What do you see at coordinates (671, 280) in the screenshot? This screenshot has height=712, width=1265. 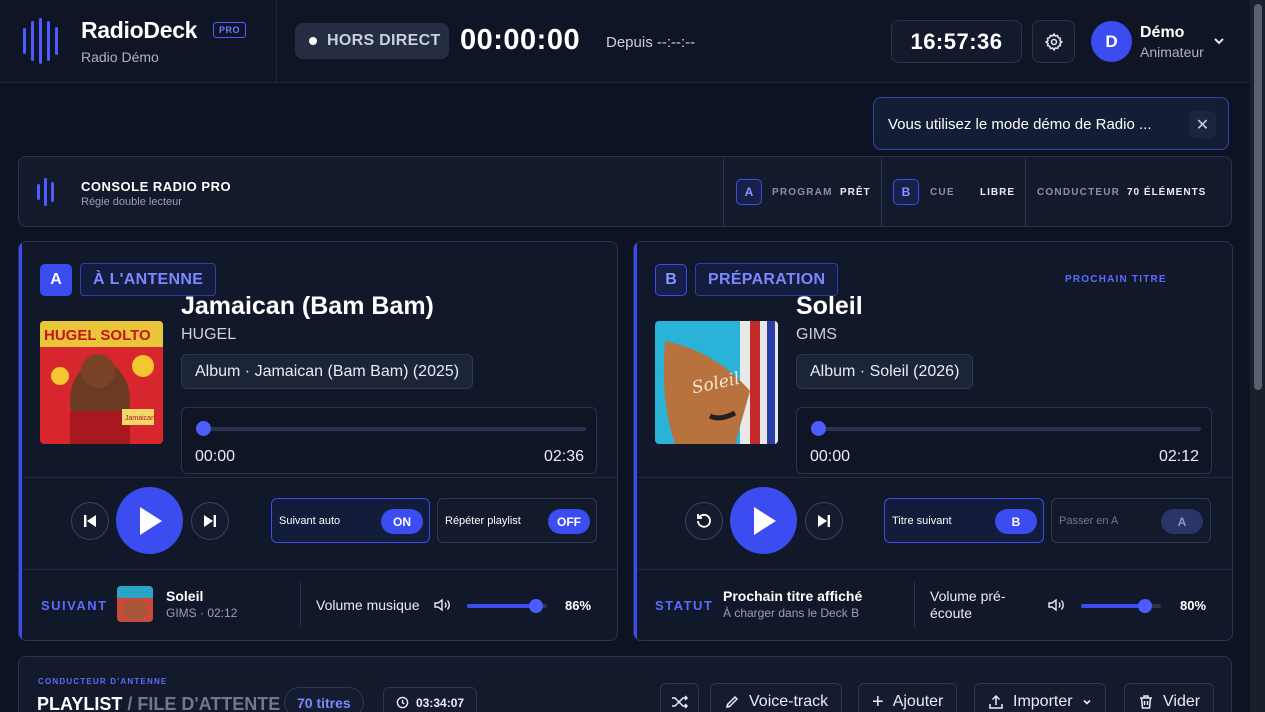 I see `deck-b-letter: B` at bounding box center [671, 280].